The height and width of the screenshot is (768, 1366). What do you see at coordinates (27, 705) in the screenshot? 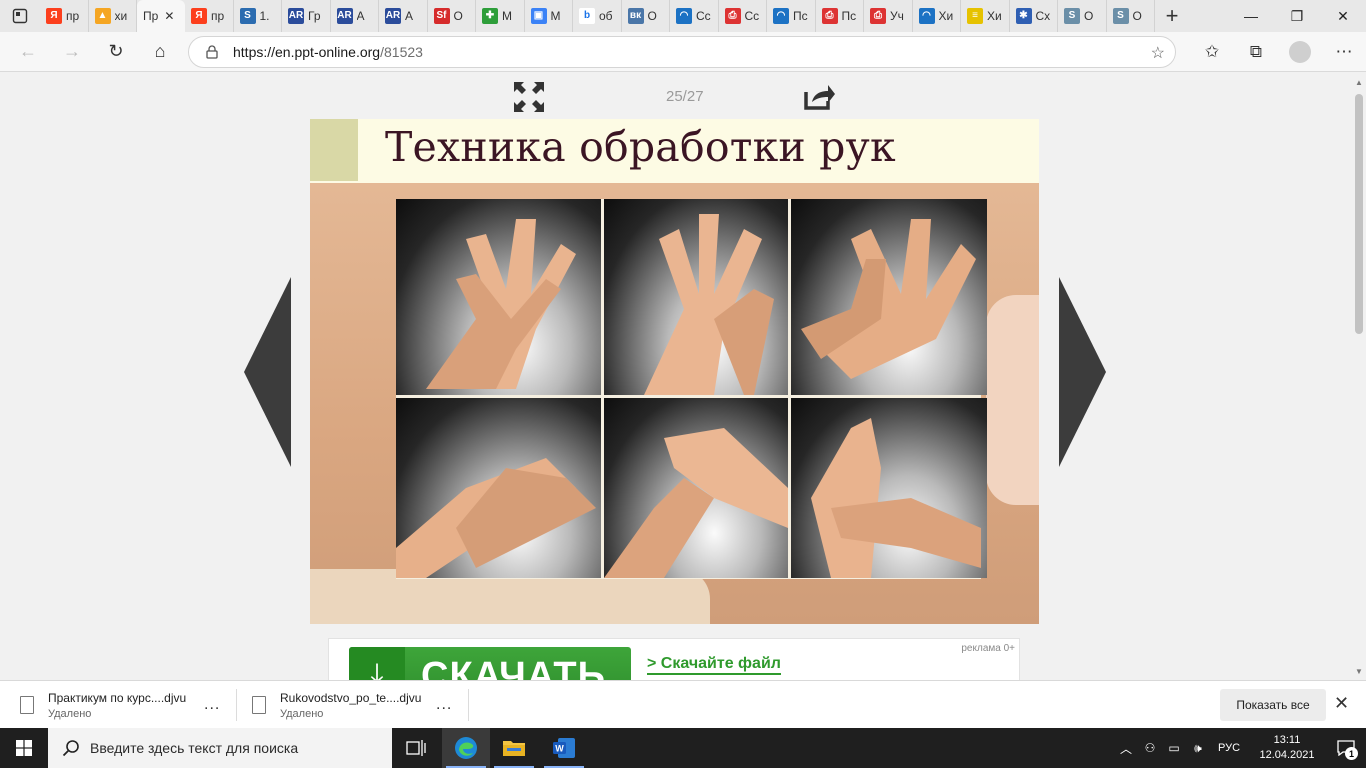
I see `file-icon` at bounding box center [27, 705].